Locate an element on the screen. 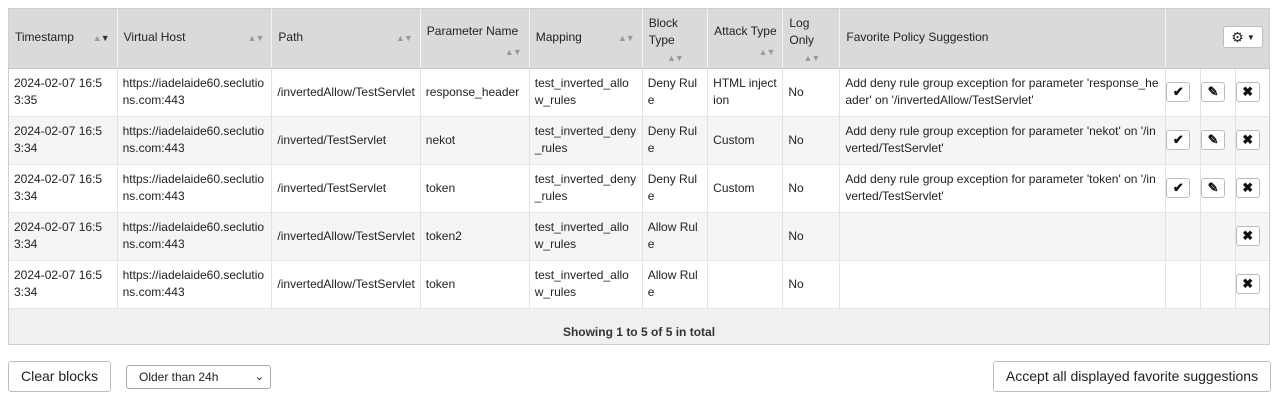 The height and width of the screenshot is (400, 1278). mapping-text: test_inverted_deny_rules is located at coordinates (585, 139).